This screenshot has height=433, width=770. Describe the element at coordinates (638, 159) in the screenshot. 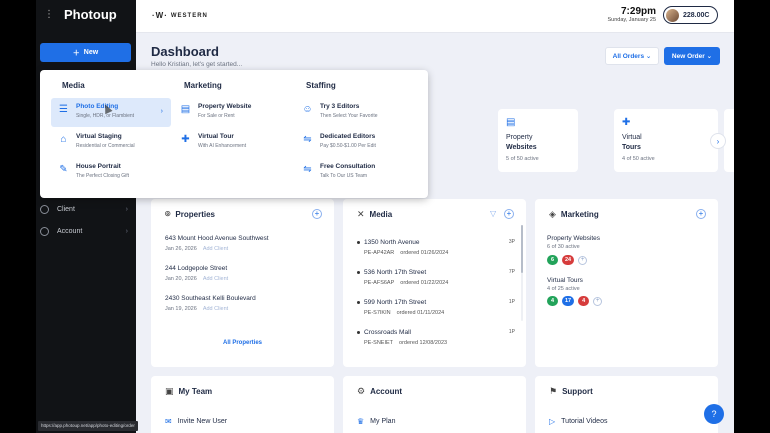

I see `service-card-status: 4 of 50 active` at that location.